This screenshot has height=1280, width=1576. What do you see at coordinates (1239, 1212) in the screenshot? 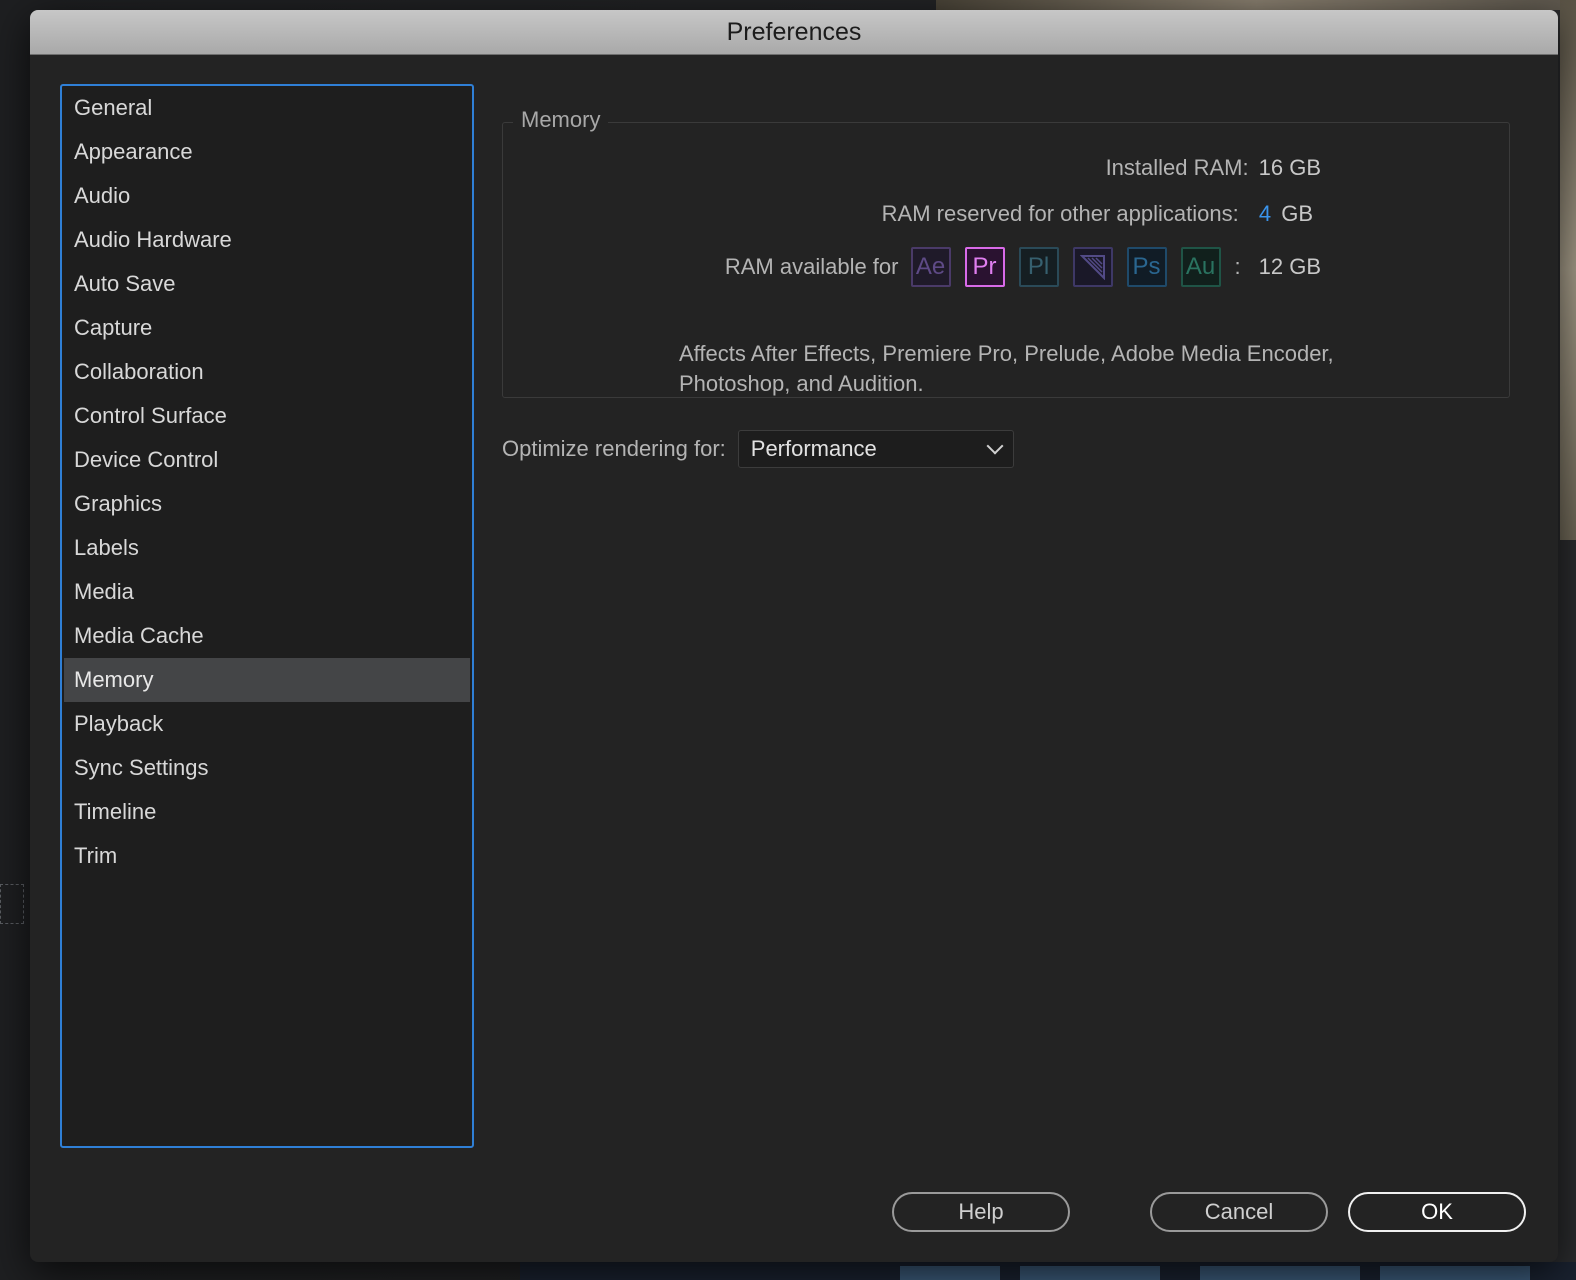
I see `cancel-button: Cancel` at bounding box center [1239, 1212].